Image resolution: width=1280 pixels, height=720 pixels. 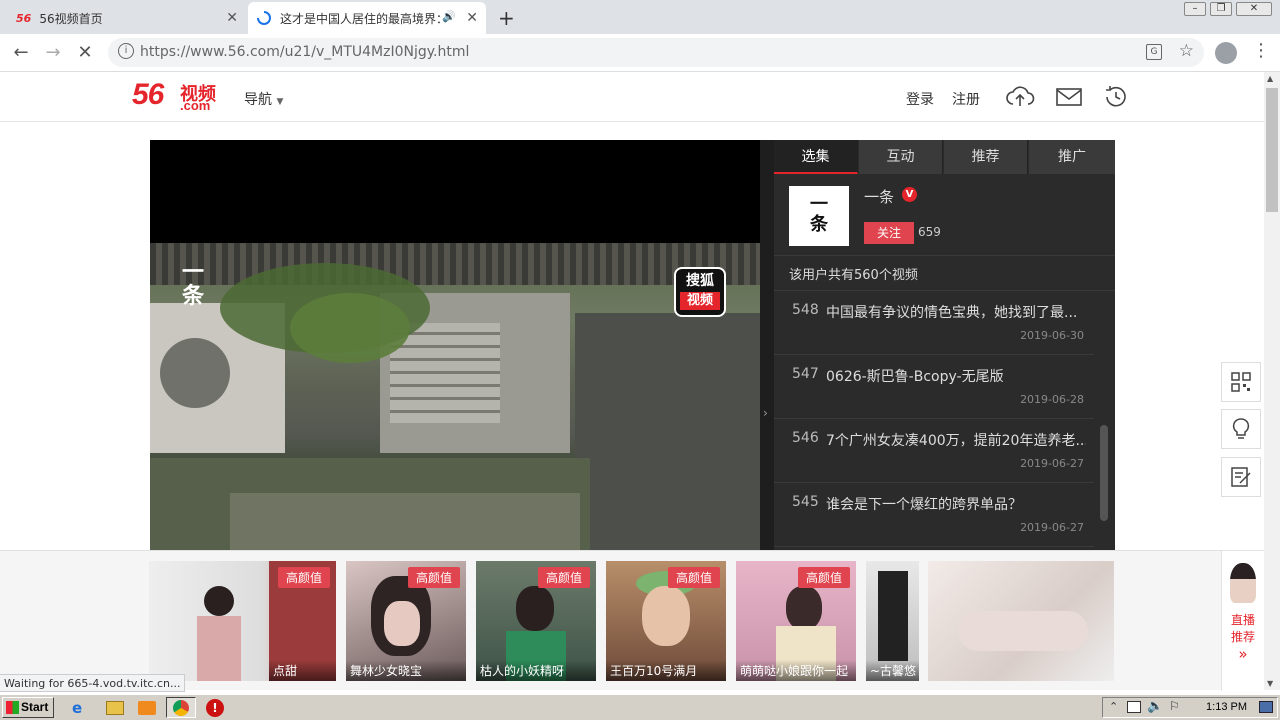 What do you see at coordinates (1242, 621) in the screenshot?
I see `live-recommend-link: 直播 推荐 »` at bounding box center [1242, 621].